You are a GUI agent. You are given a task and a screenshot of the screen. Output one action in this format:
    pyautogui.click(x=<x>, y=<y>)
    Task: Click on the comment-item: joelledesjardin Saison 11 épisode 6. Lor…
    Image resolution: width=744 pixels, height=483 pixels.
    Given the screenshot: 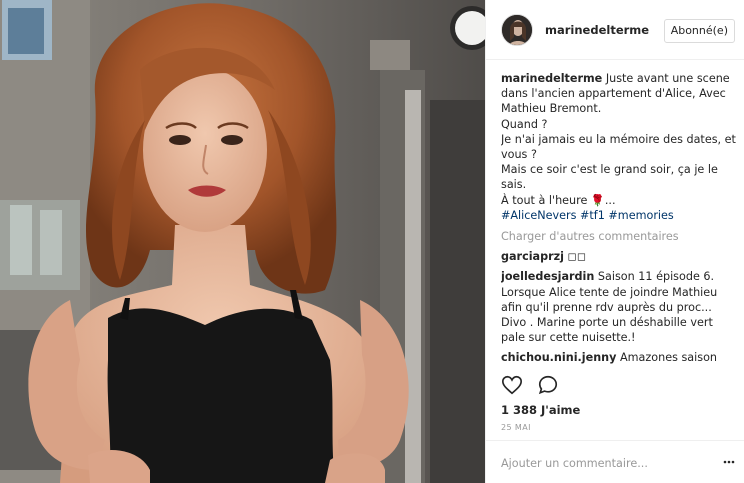 What is the action you would take?
    pyautogui.click(x=618, y=307)
    